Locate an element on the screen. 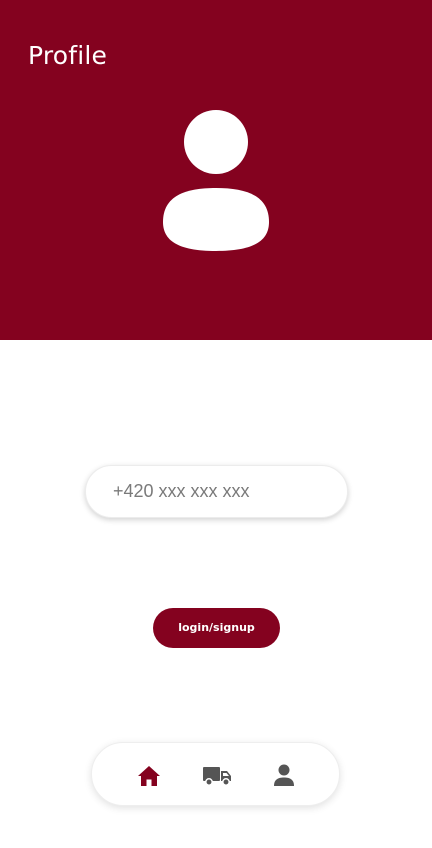 The image size is (432, 848). user-icon is located at coordinates (284, 775).